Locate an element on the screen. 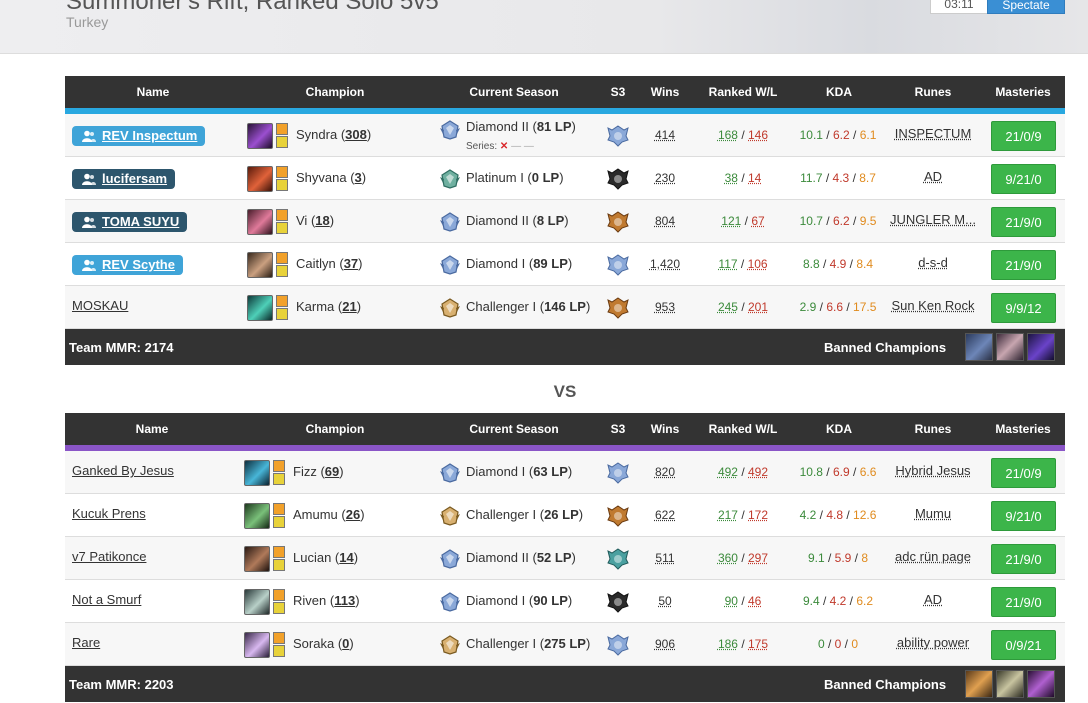 Image resolution: width=1088 pixels, height=703 pixels. summoner-name-link: MOSKAU is located at coordinates (100, 305).